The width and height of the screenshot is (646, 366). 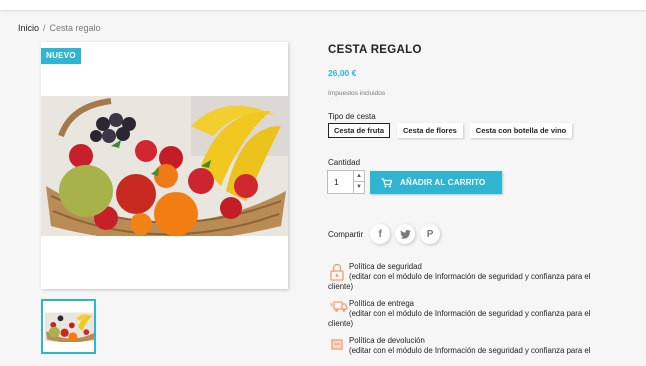 I want to click on fruit-basket-thumbnail-image, so click(x=69, y=327).